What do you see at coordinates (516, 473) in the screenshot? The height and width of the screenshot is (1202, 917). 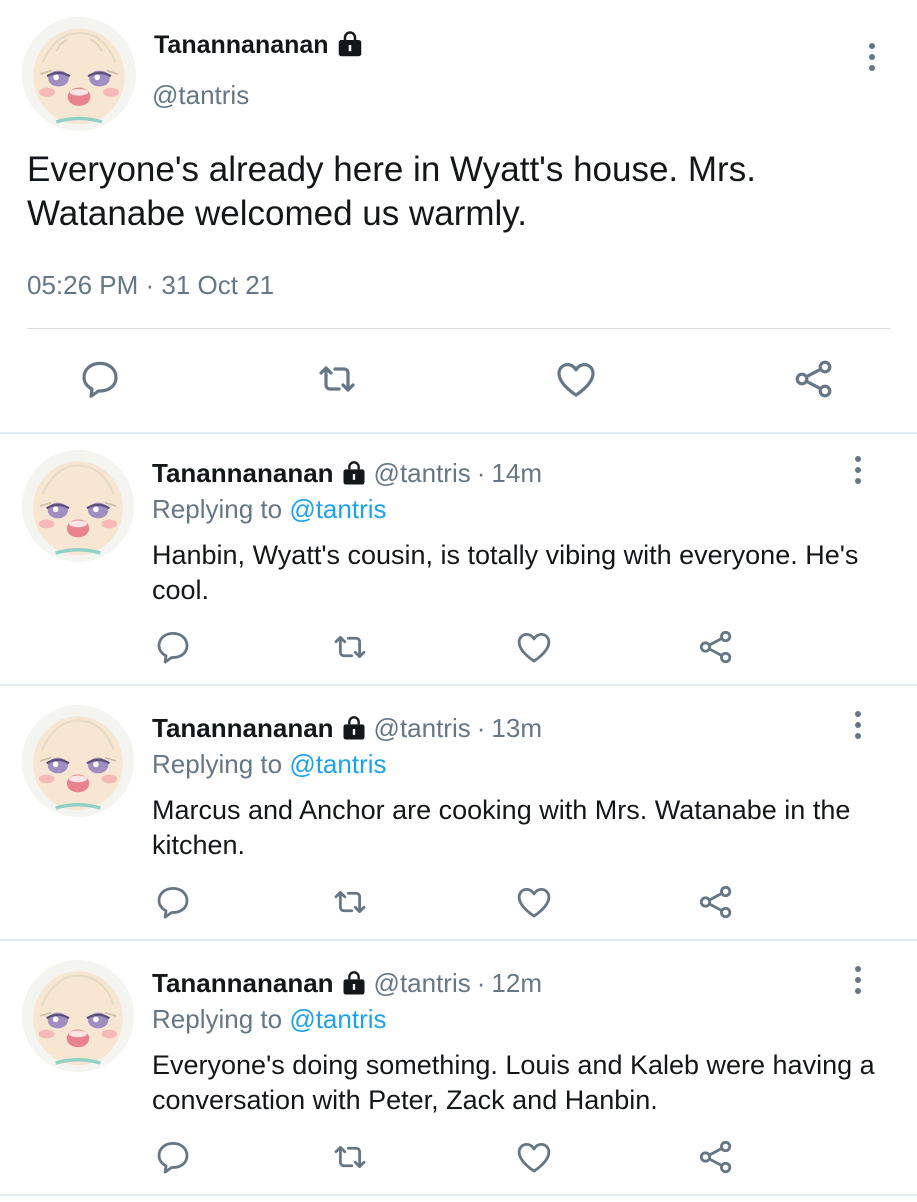 I see `relative-time: 14m` at bounding box center [516, 473].